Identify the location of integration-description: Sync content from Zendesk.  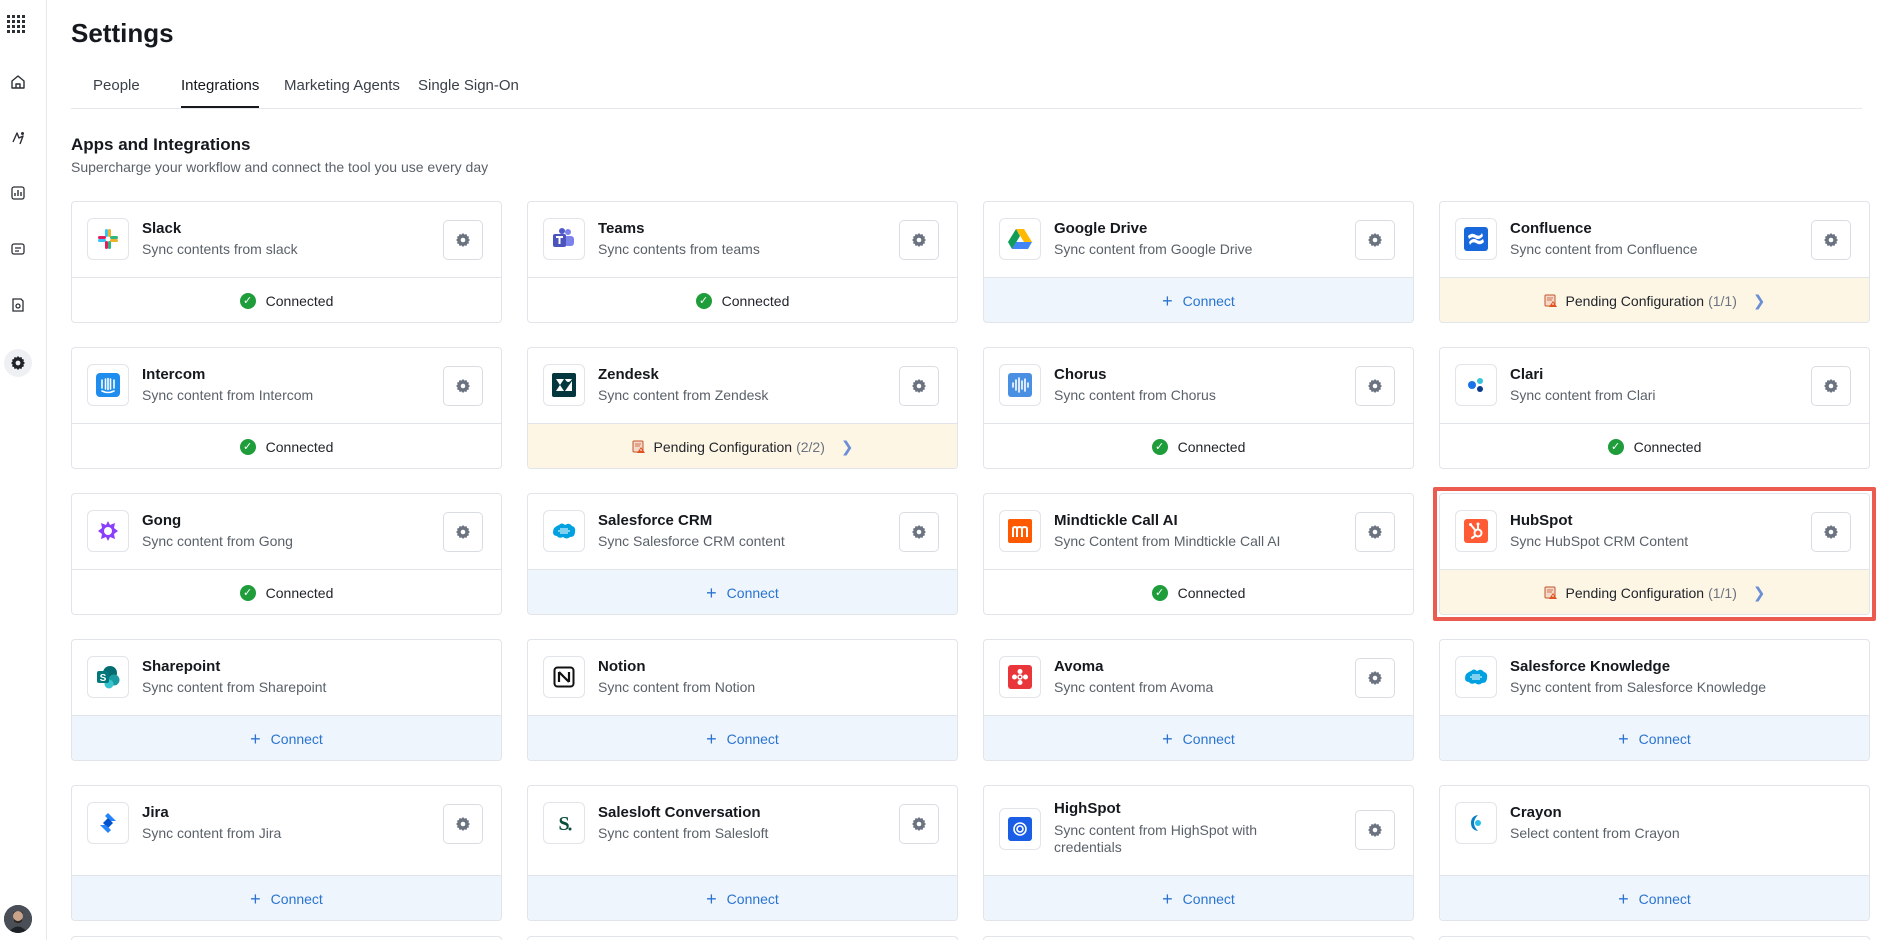
(683, 395).